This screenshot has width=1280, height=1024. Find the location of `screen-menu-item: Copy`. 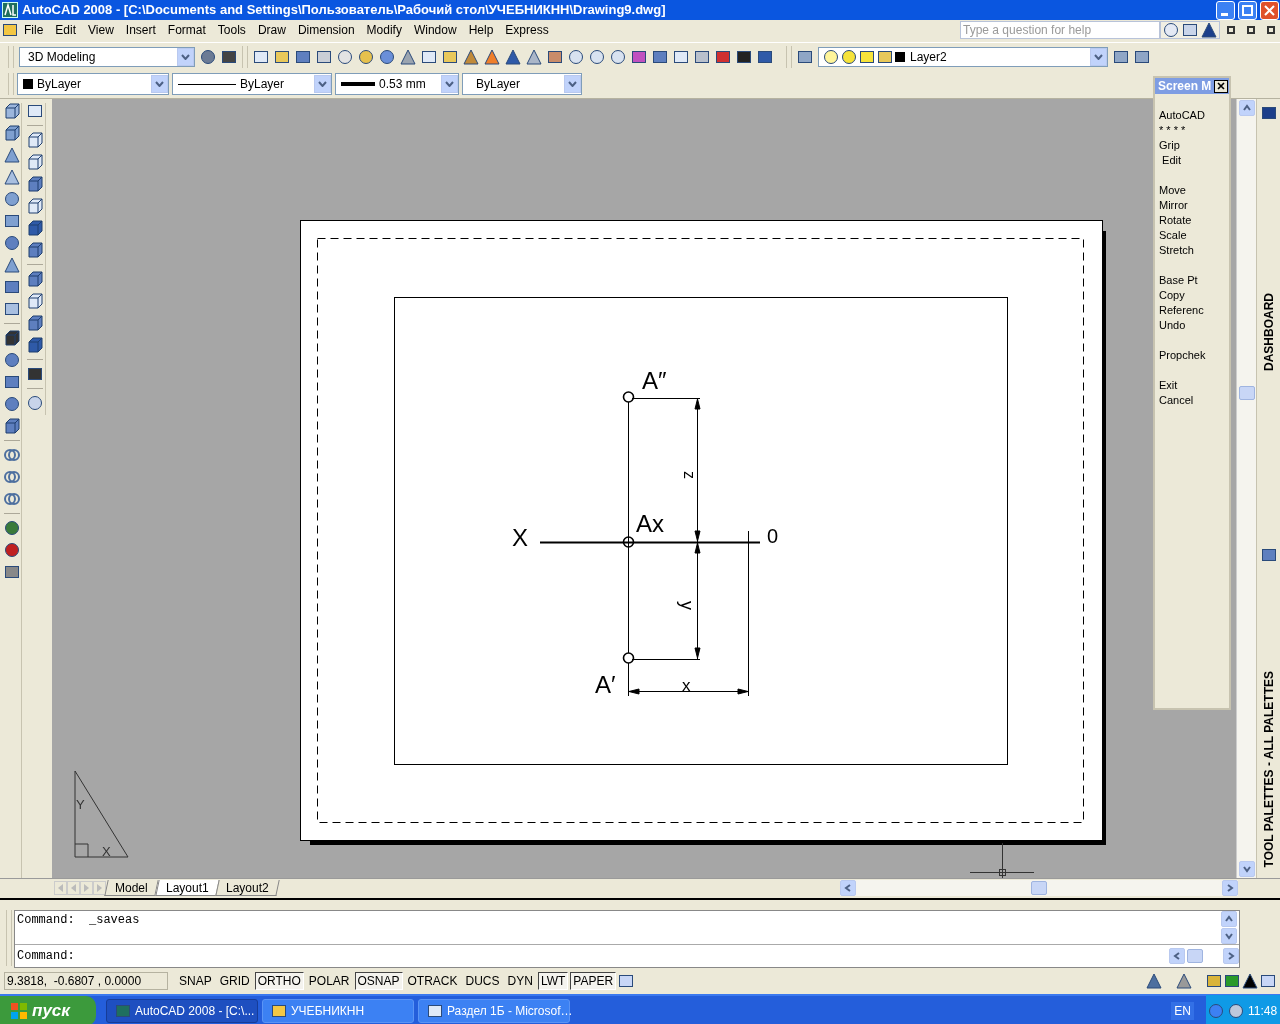

screen-menu-item: Copy is located at coordinates (1194, 295).